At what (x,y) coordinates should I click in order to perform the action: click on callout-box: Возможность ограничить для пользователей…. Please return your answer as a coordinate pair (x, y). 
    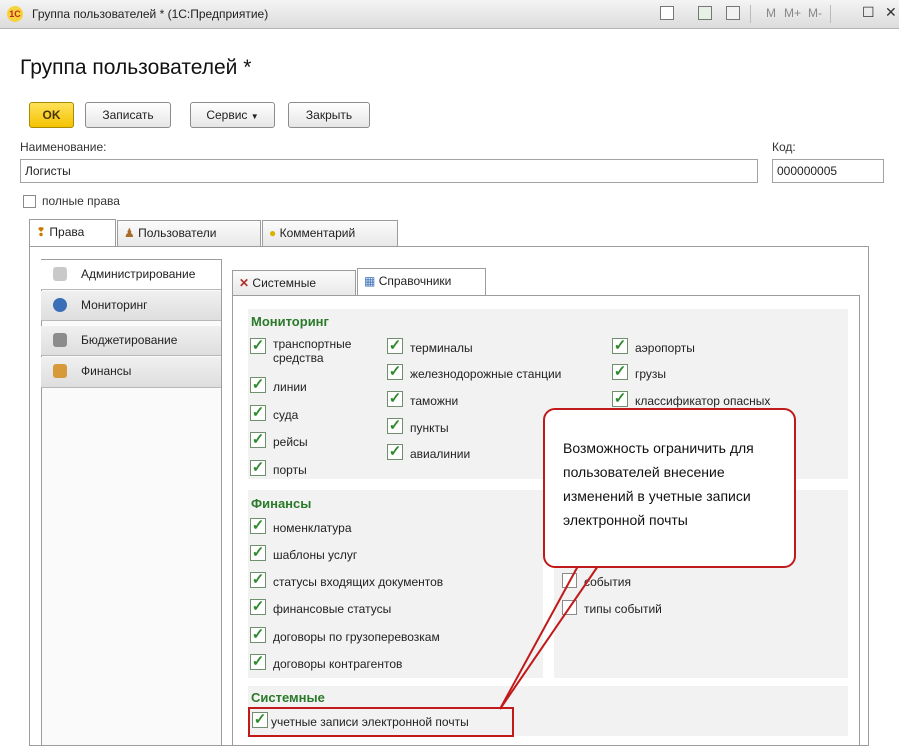
    Looking at the image, I should click on (669, 488).